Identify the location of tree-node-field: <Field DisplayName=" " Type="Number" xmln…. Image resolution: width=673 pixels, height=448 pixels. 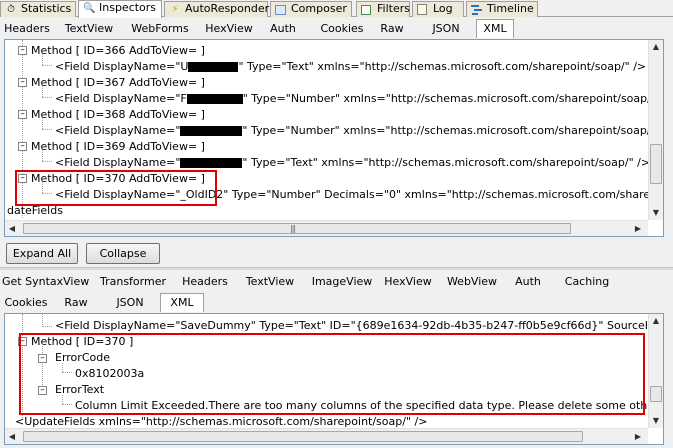
(359, 131).